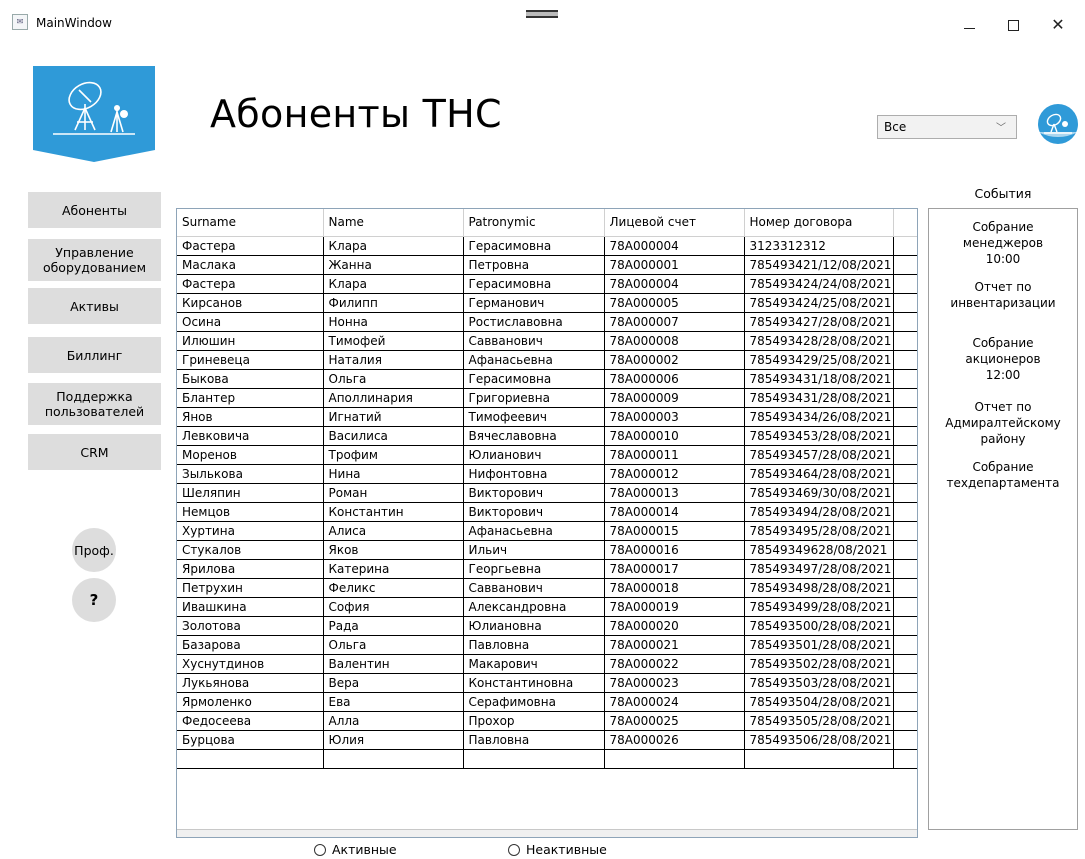  Describe the element at coordinates (674, 341) in the screenshot. I see `table-cell: 78A000008` at that location.